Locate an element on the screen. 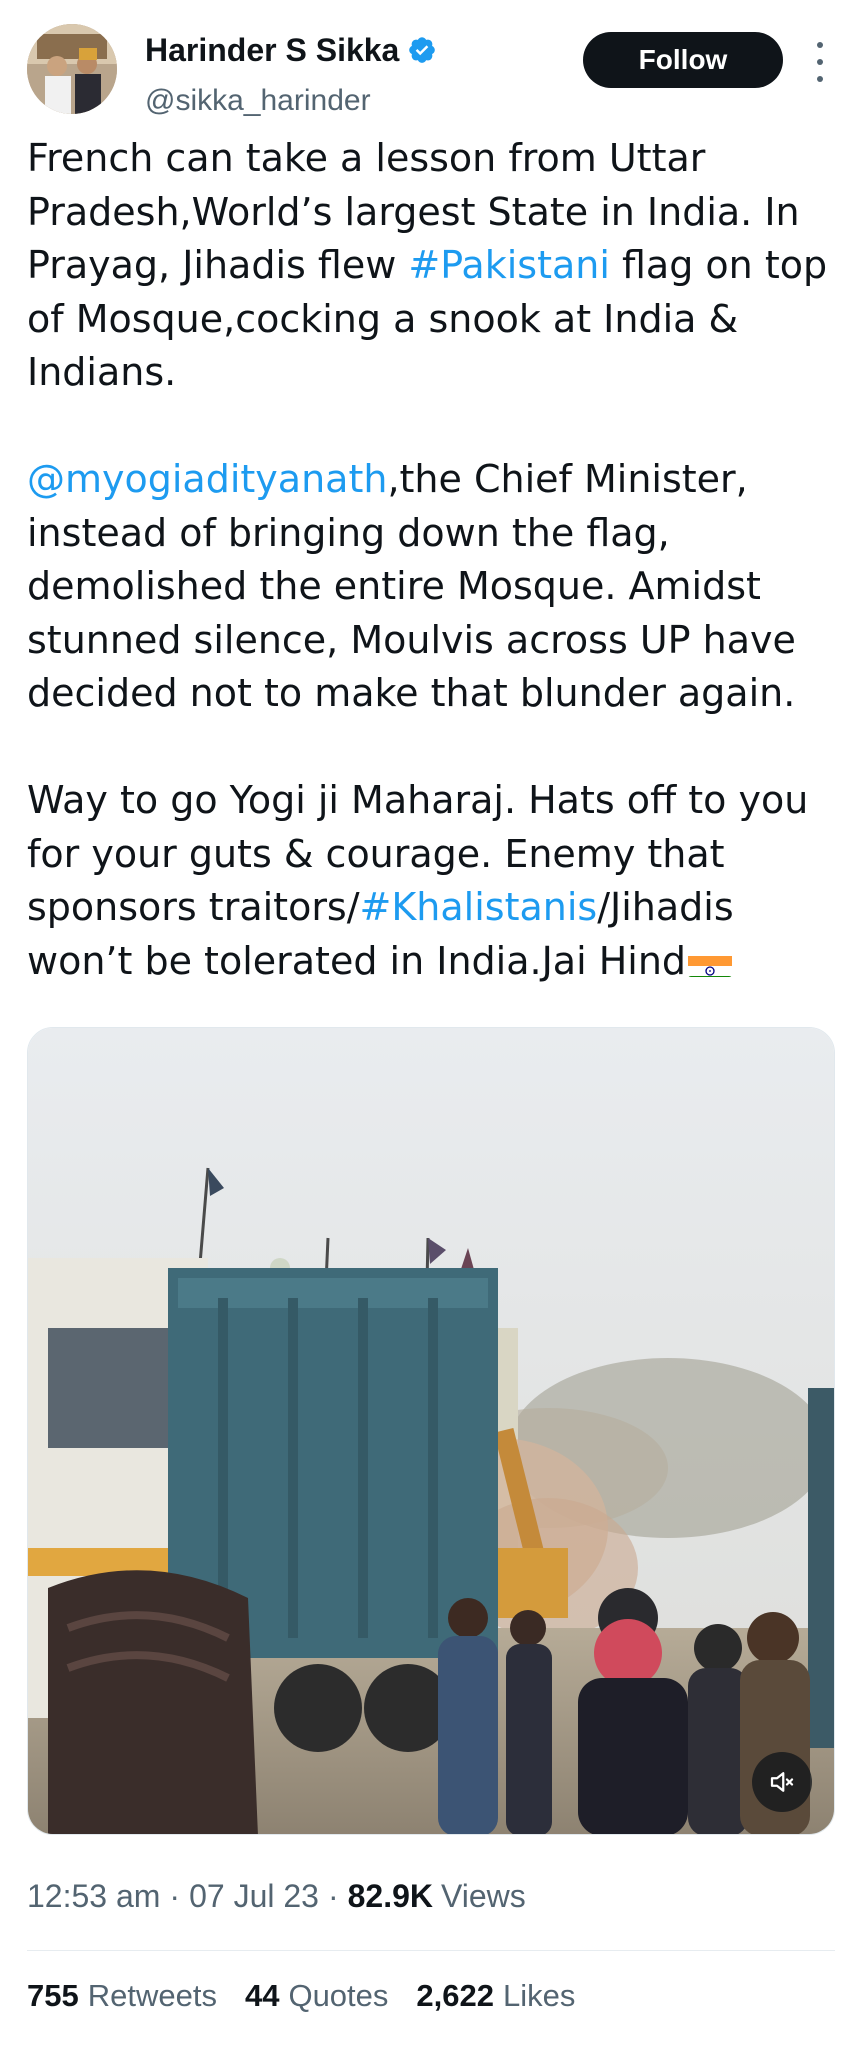  tweet-stats: 755 Retweets 44 Quotes 2,622 Likes is located at coordinates (315, 1996).